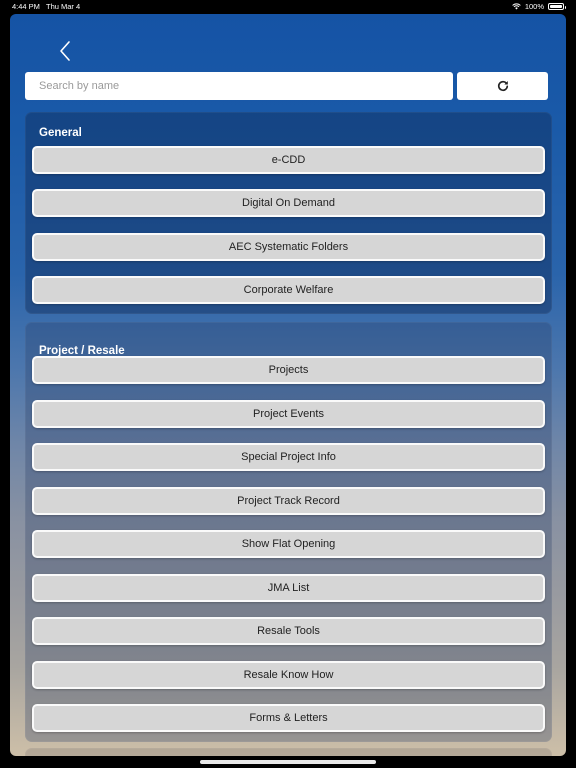  I want to click on section-title-general: General, so click(60, 133).